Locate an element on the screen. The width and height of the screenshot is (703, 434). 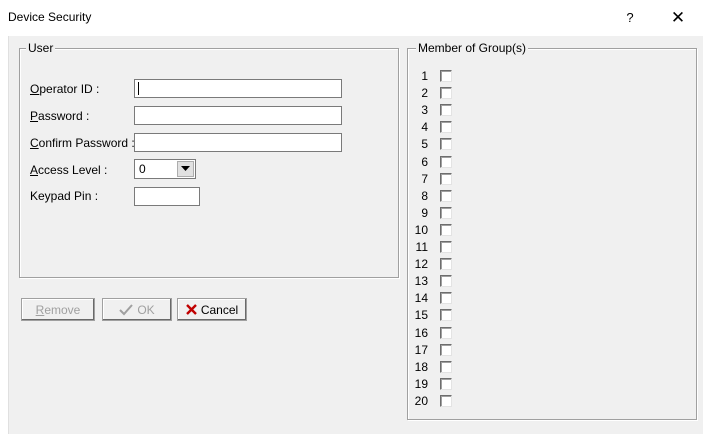
group-row: 9 is located at coordinates (438, 213).